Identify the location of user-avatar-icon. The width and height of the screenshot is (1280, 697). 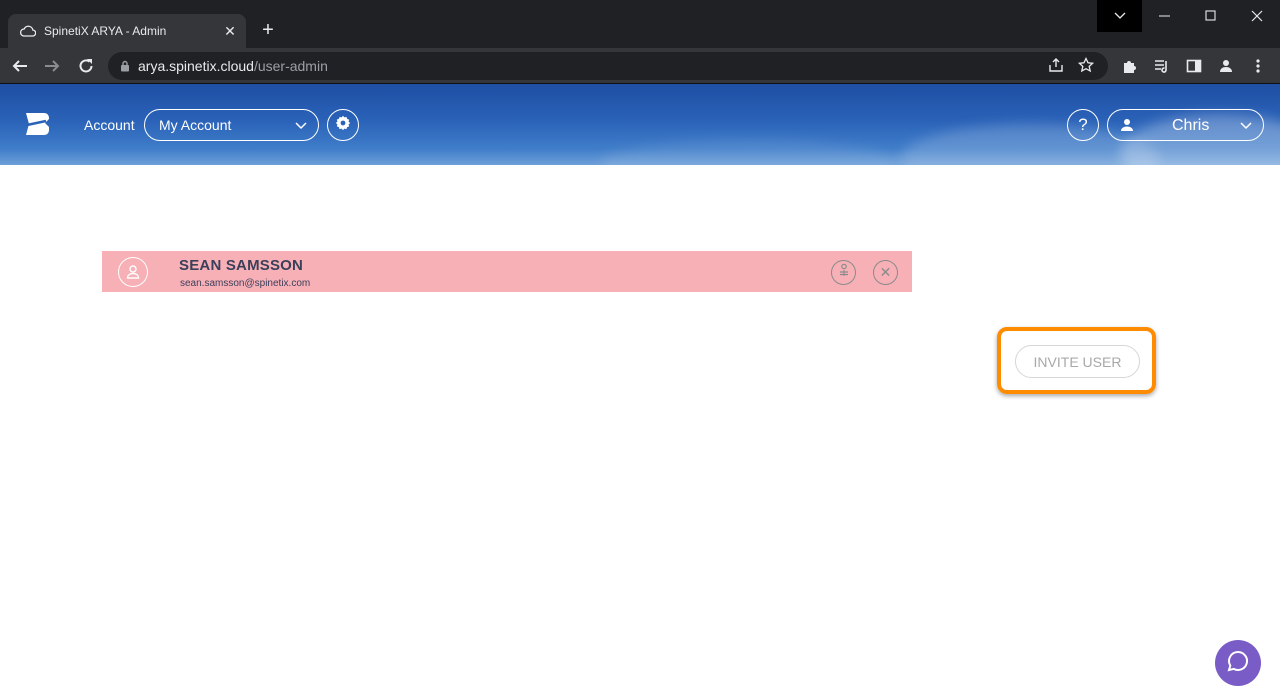
(133, 272).